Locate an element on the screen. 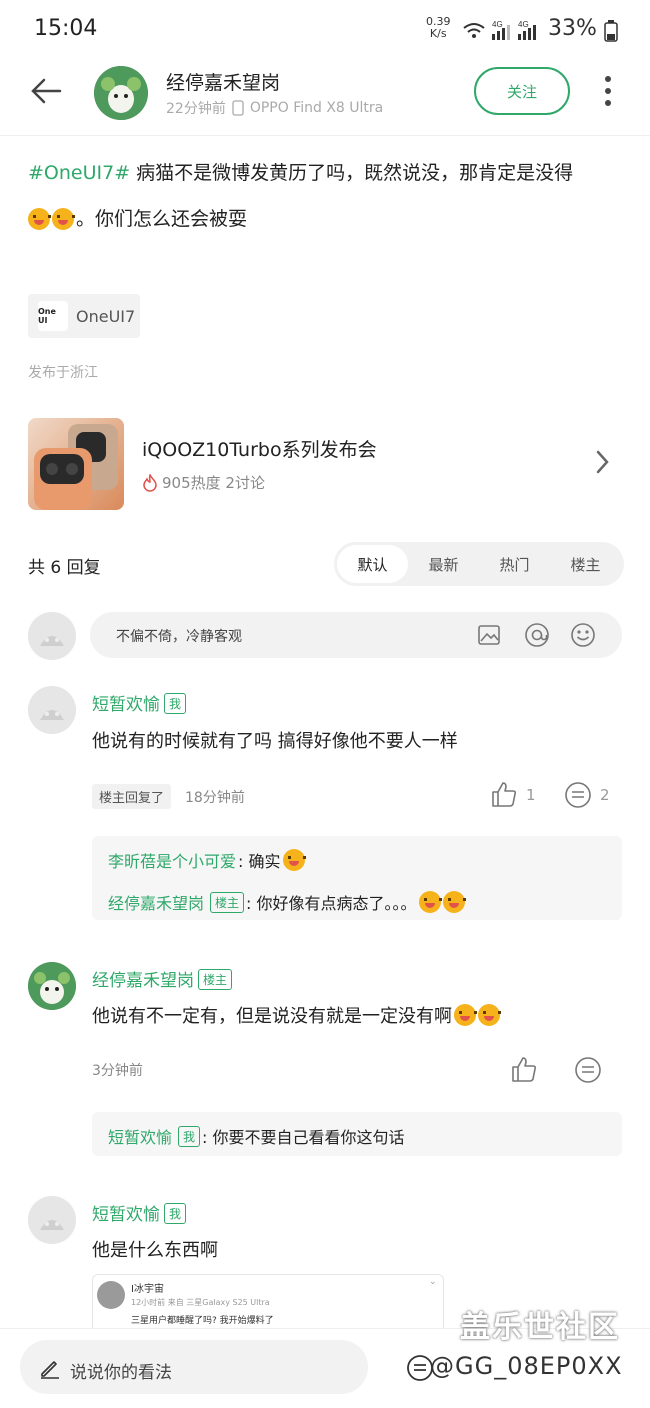 The image size is (650, 1408). shot-meta: 12小时前 来自 三星Galaxy S25 Ultra is located at coordinates (200, 1302).